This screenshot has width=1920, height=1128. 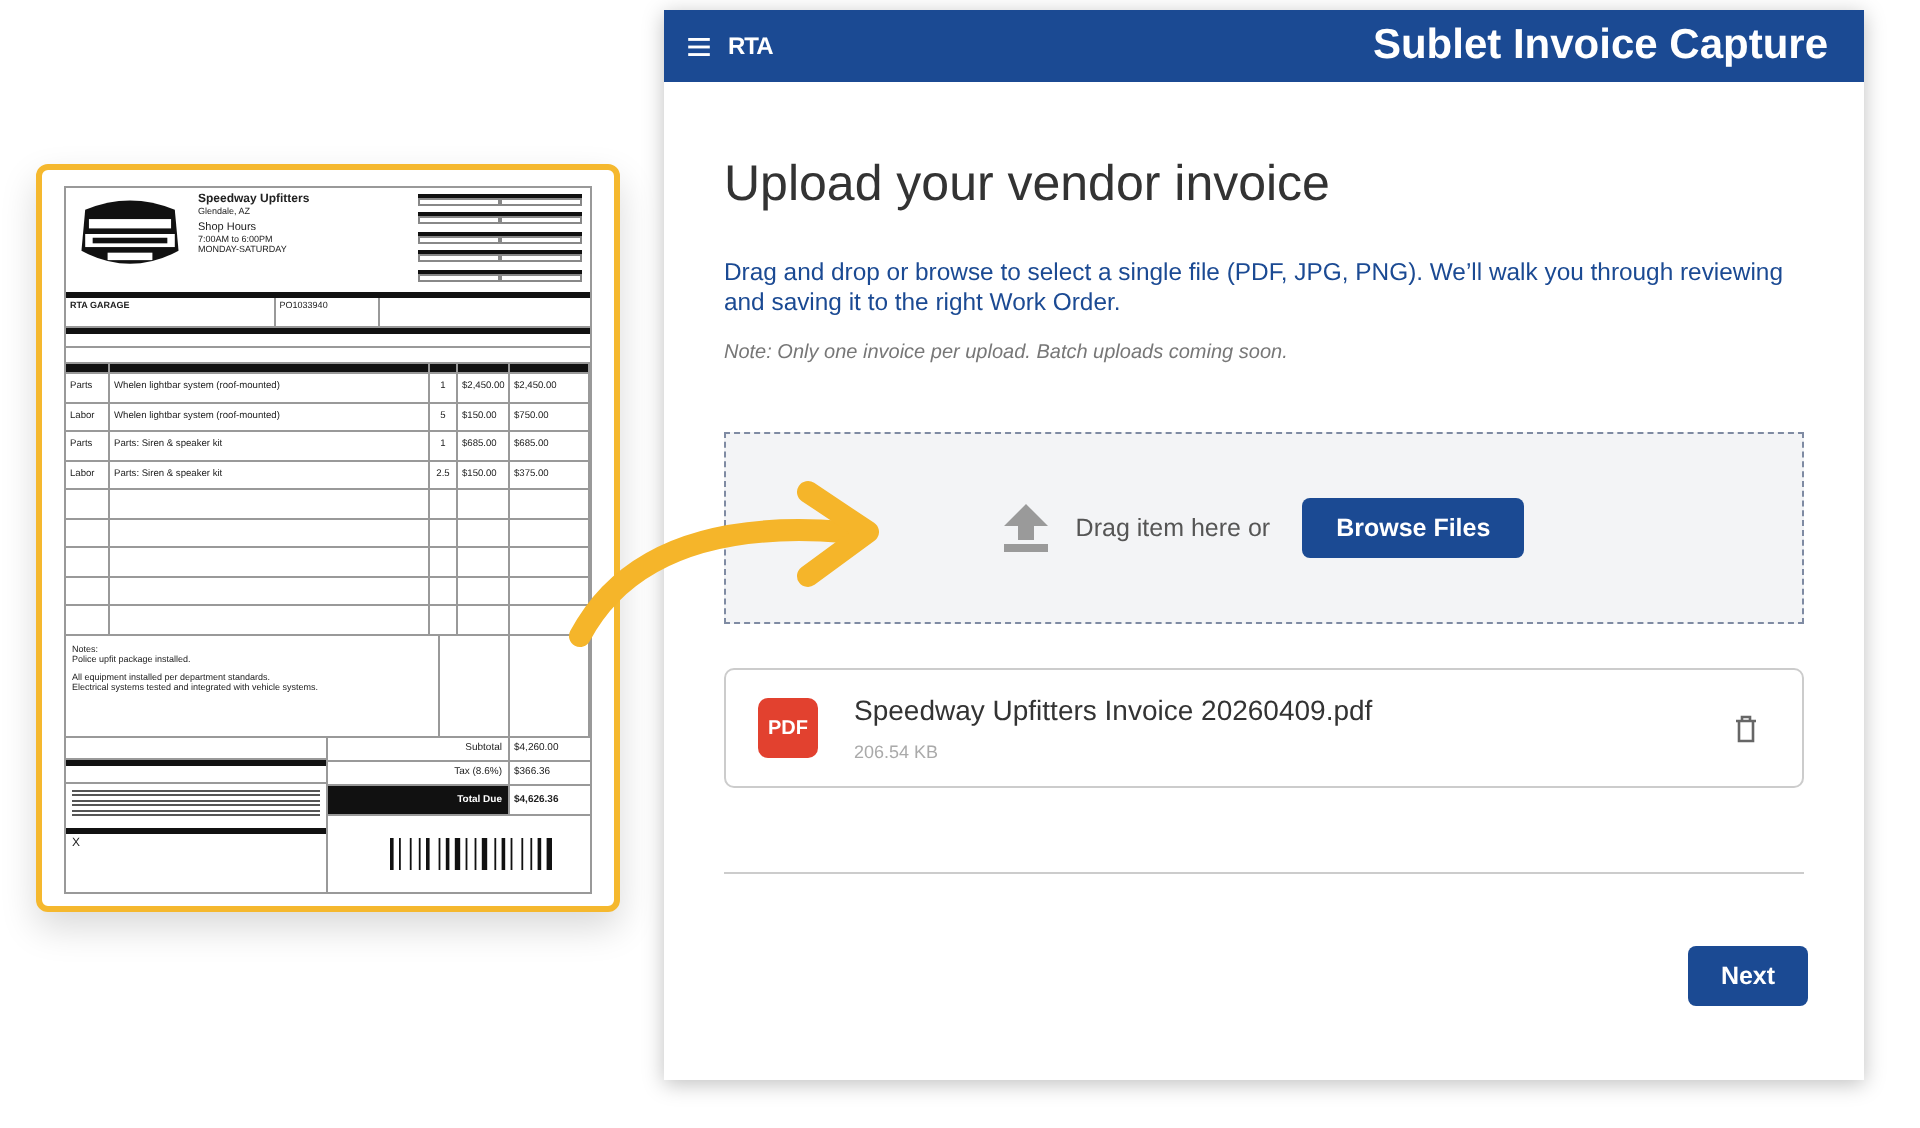 I want to click on app-title: Sublet Invoice Capture, so click(x=1600, y=46).